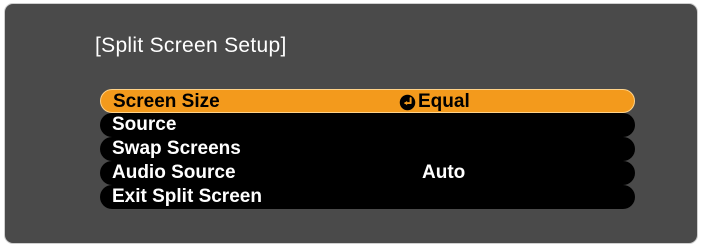 This screenshot has height=249, width=702. Describe the element at coordinates (367, 197) in the screenshot. I see `menu-item-exit-split-screen: Exit Split Screen` at that location.